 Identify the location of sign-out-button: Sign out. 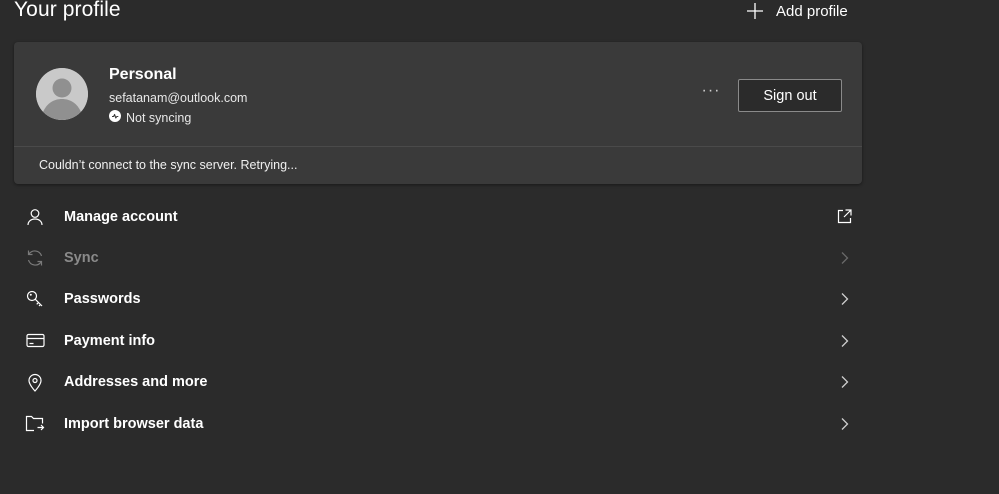
(790, 95).